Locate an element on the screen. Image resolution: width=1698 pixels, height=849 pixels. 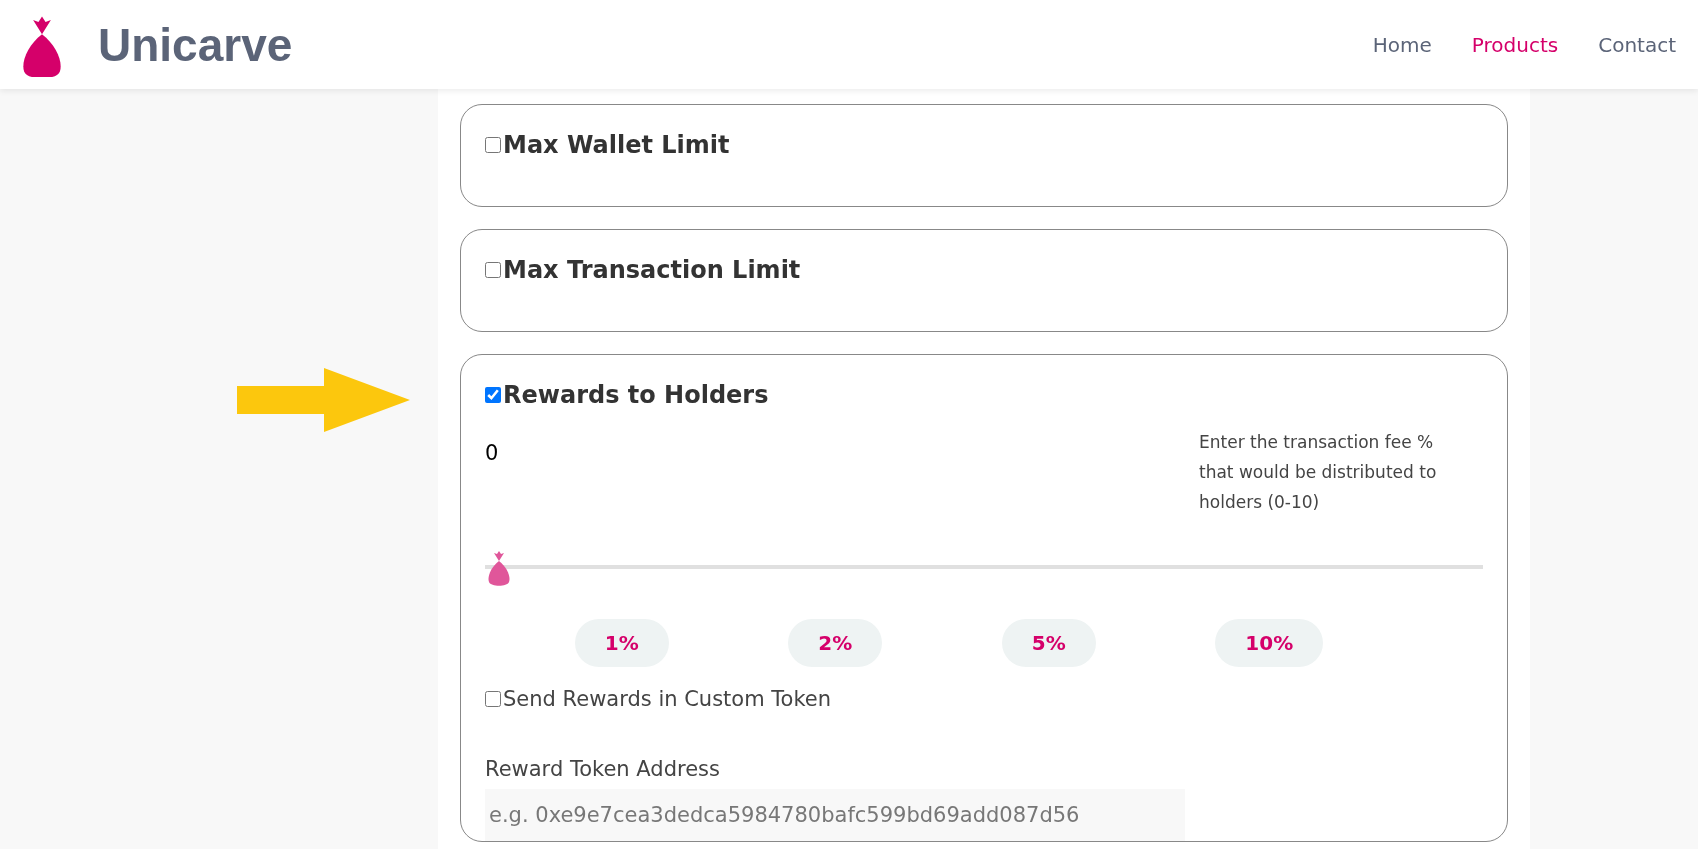
field-label: Reward Token Address is located at coordinates (603, 769).